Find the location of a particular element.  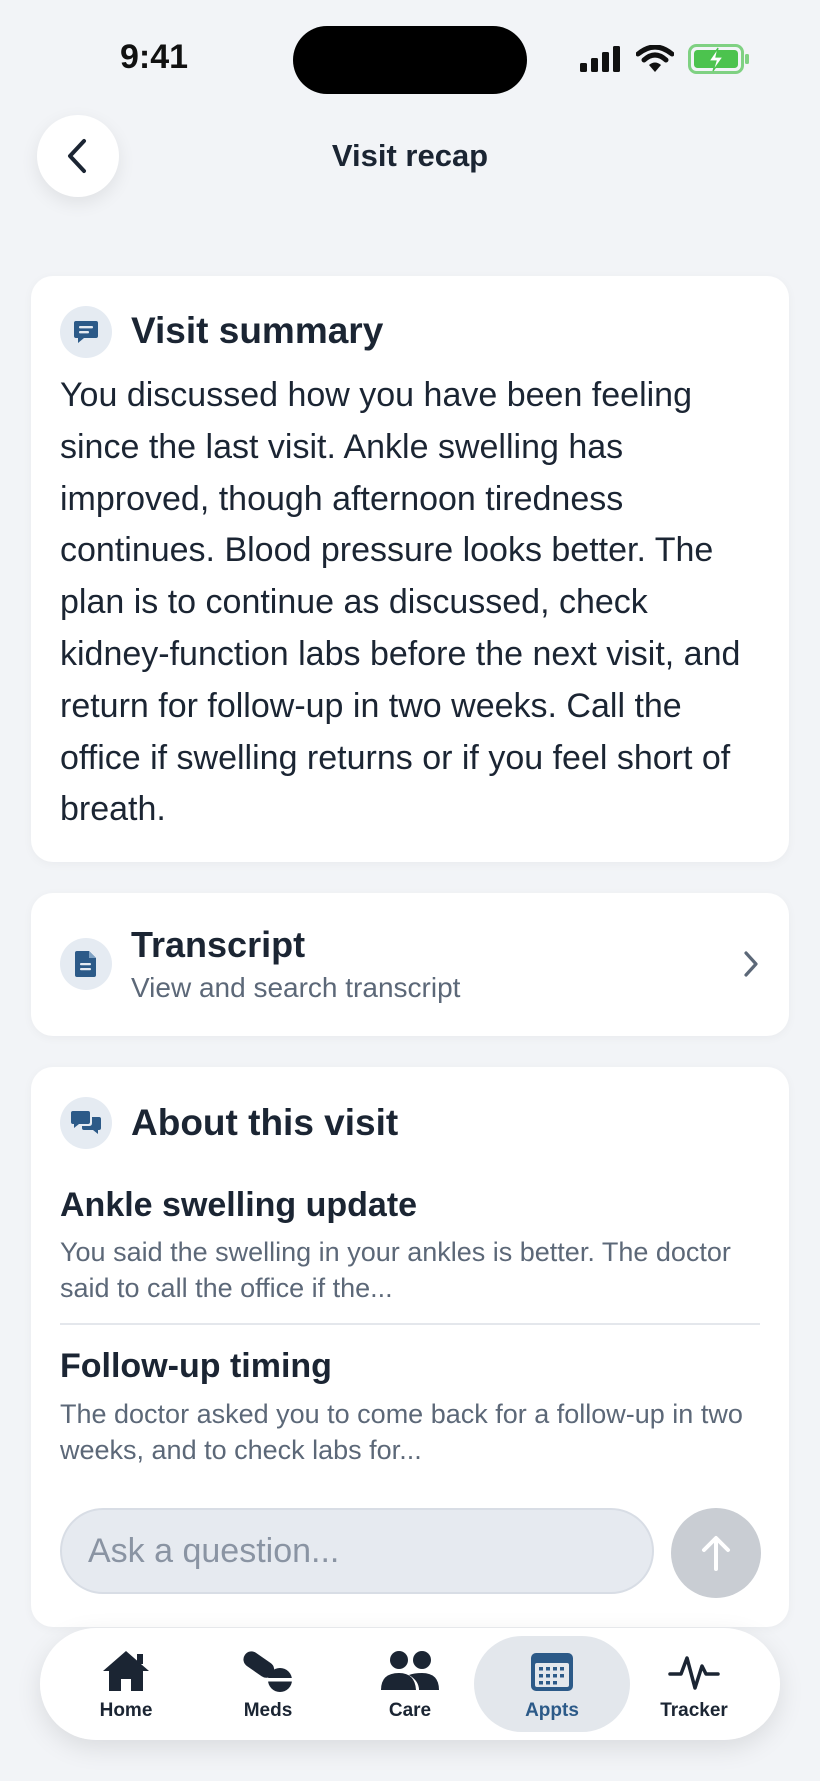

cellular-signal-icon is located at coordinates (600, 59).